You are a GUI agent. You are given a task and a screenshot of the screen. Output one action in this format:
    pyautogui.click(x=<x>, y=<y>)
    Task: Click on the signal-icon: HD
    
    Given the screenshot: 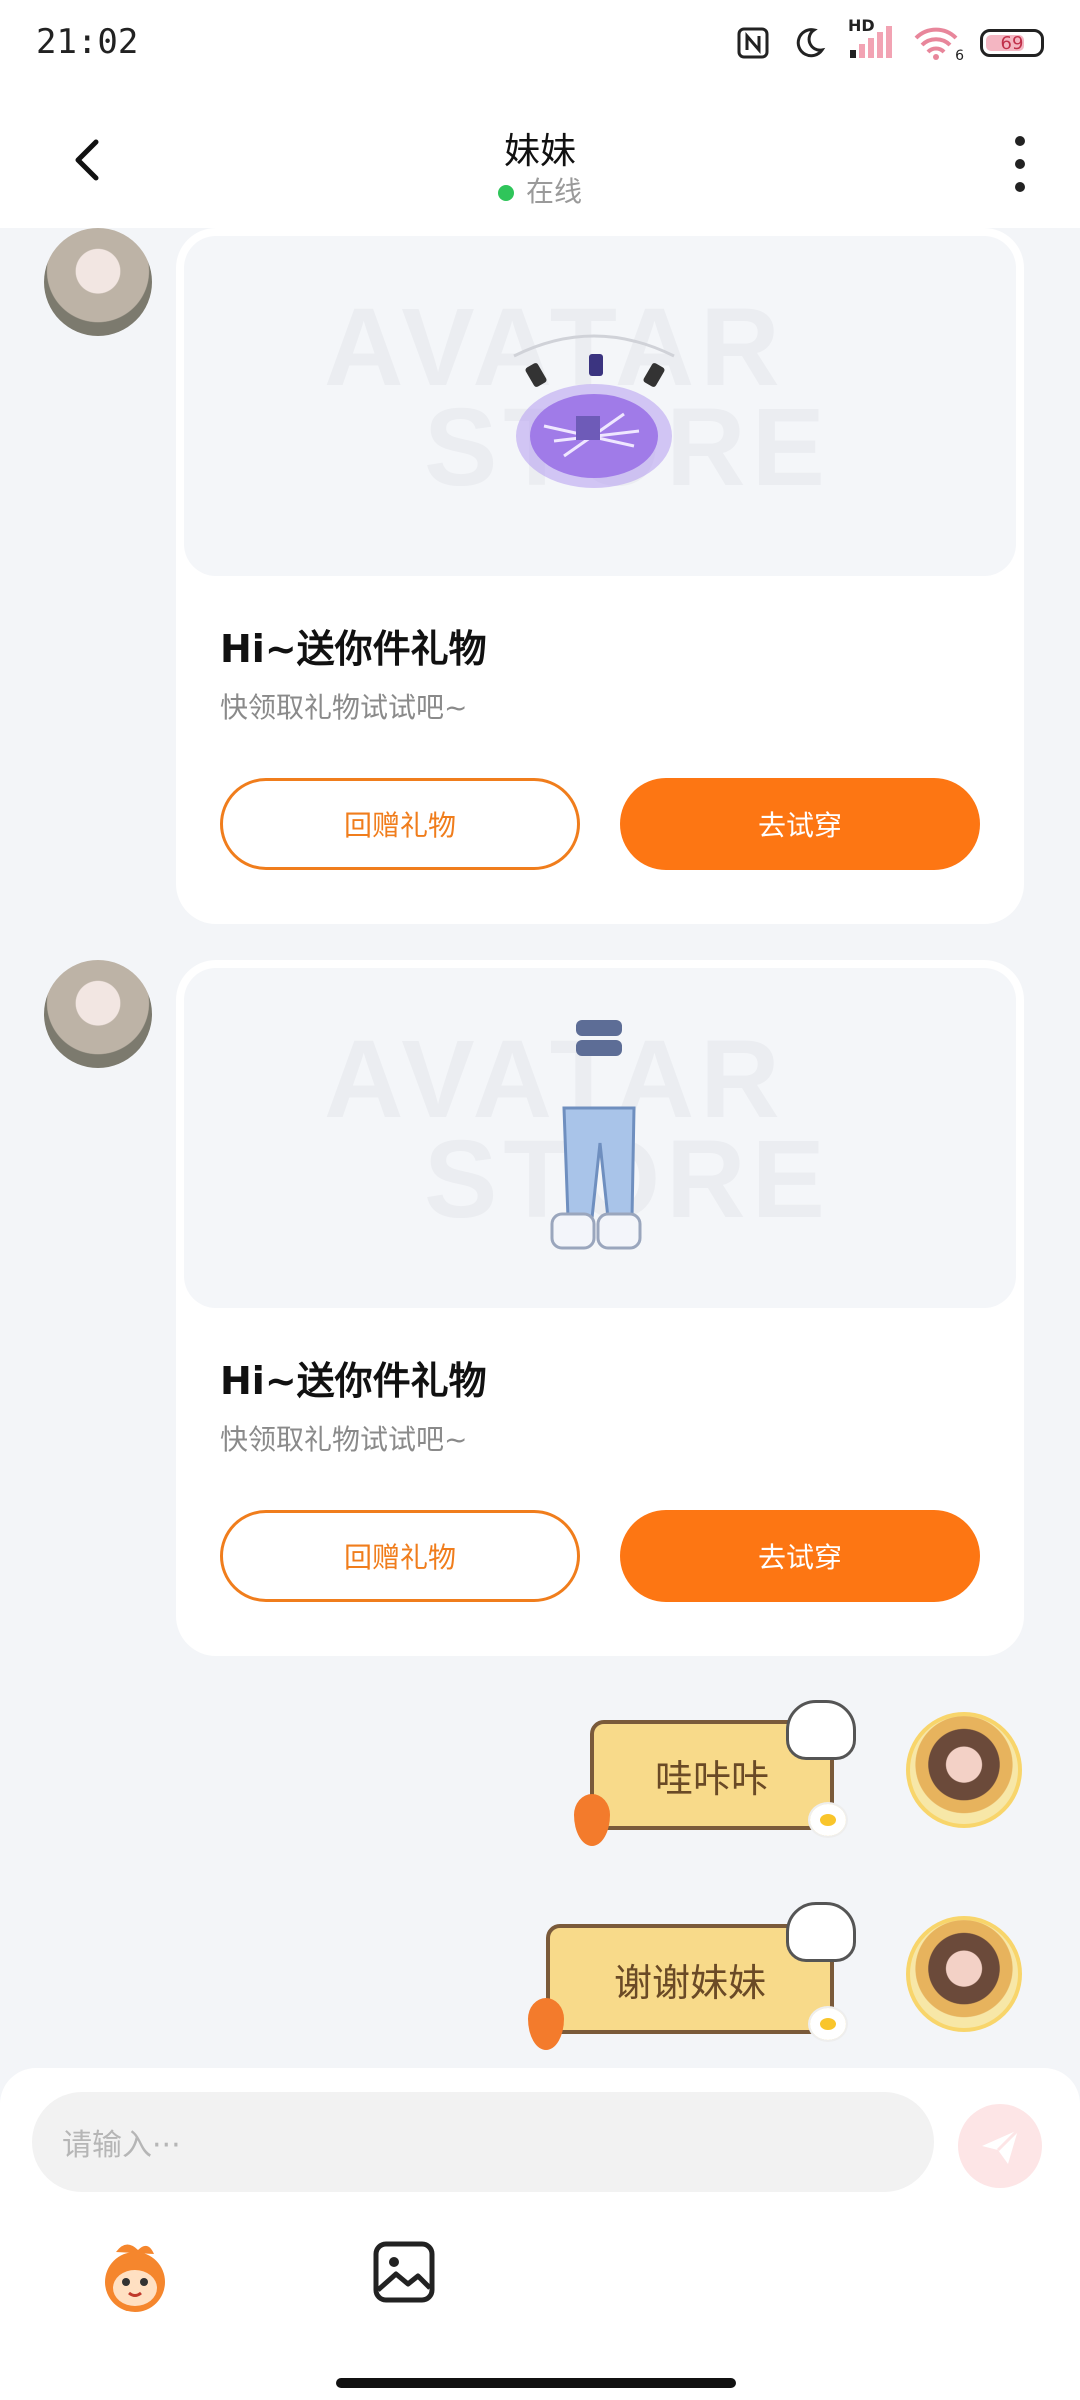 What is the action you would take?
    pyautogui.click(x=870, y=38)
    